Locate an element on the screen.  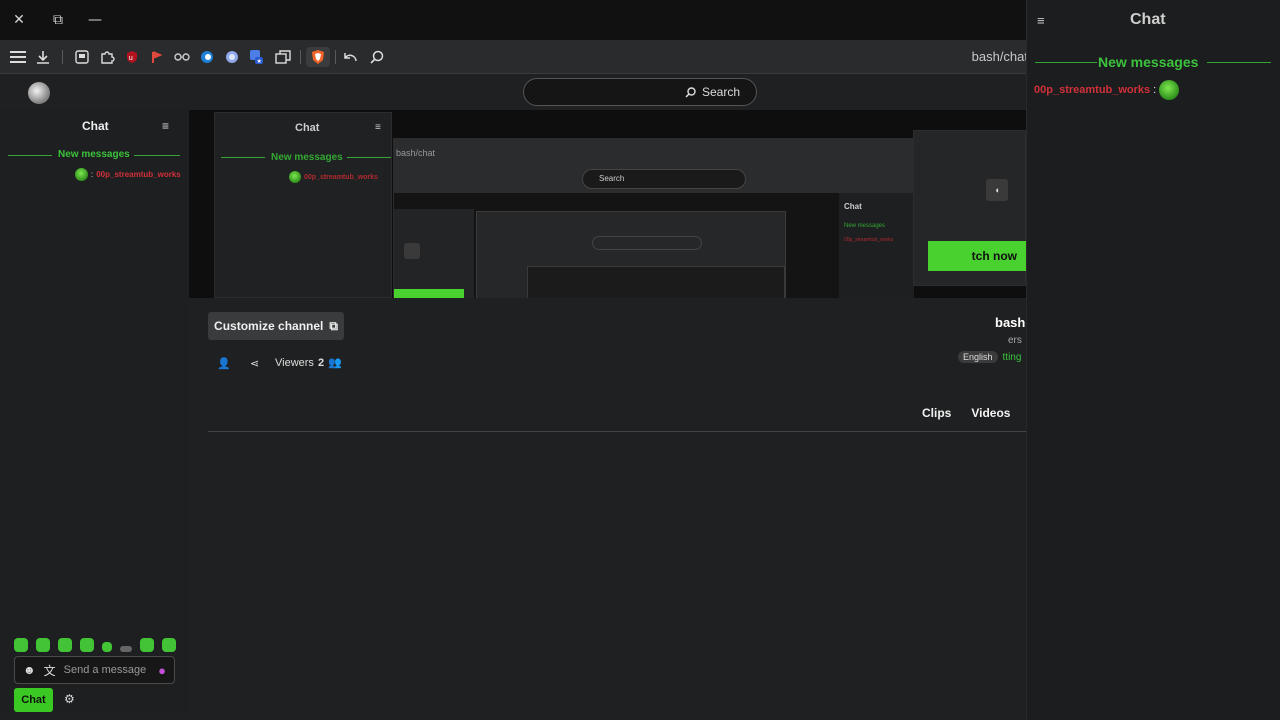
address-bar-url: bash/chat is located at coordinates (1000, 56).